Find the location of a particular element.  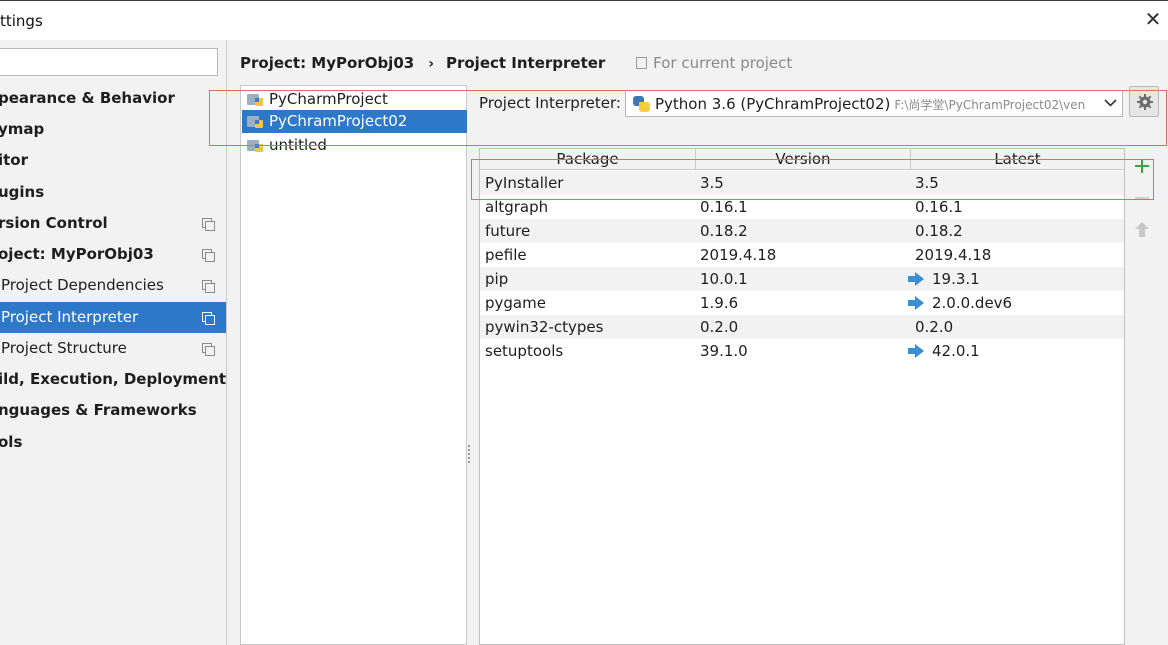

gear-icon is located at coordinates (1145, 102).